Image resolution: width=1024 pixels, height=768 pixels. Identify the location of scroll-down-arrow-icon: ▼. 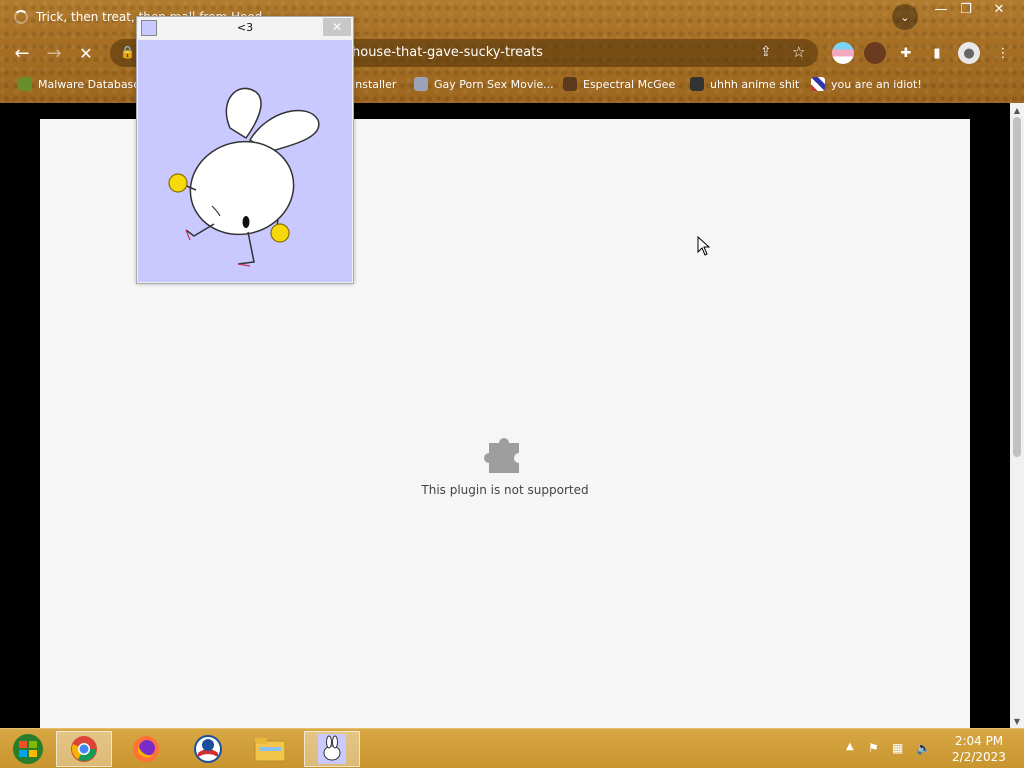
(1017, 721).